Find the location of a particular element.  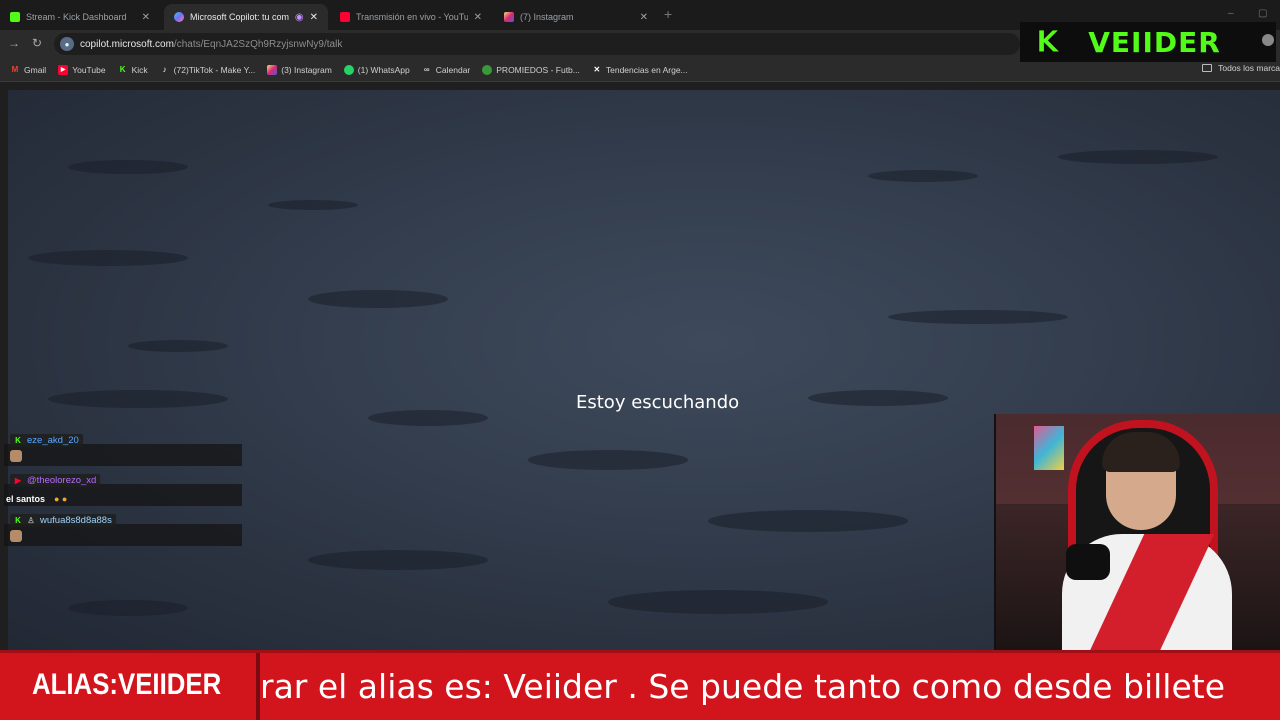

chat-username: K ♙ wufua8s8d8a88s is located at coordinates (63, 520).